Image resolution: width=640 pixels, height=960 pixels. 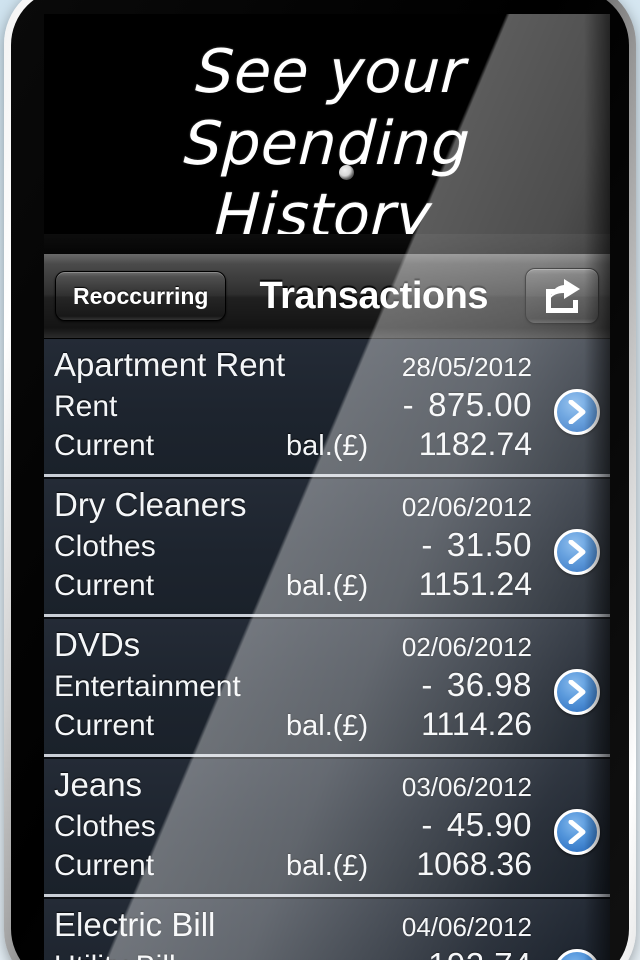 I want to click on transaction-title: Dry Cleaners, so click(x=150, y=504).